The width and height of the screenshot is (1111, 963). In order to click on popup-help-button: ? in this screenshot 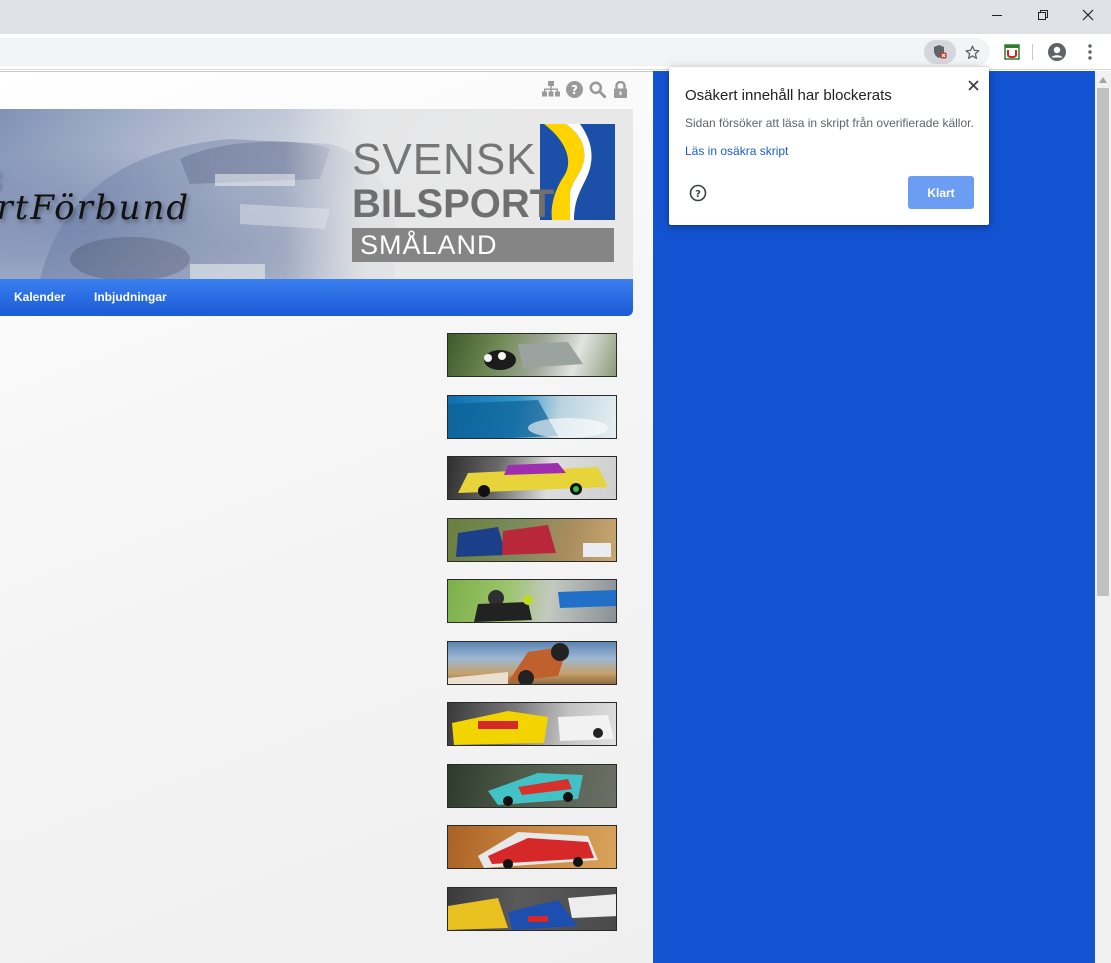, I will do `click(698, 193)`.